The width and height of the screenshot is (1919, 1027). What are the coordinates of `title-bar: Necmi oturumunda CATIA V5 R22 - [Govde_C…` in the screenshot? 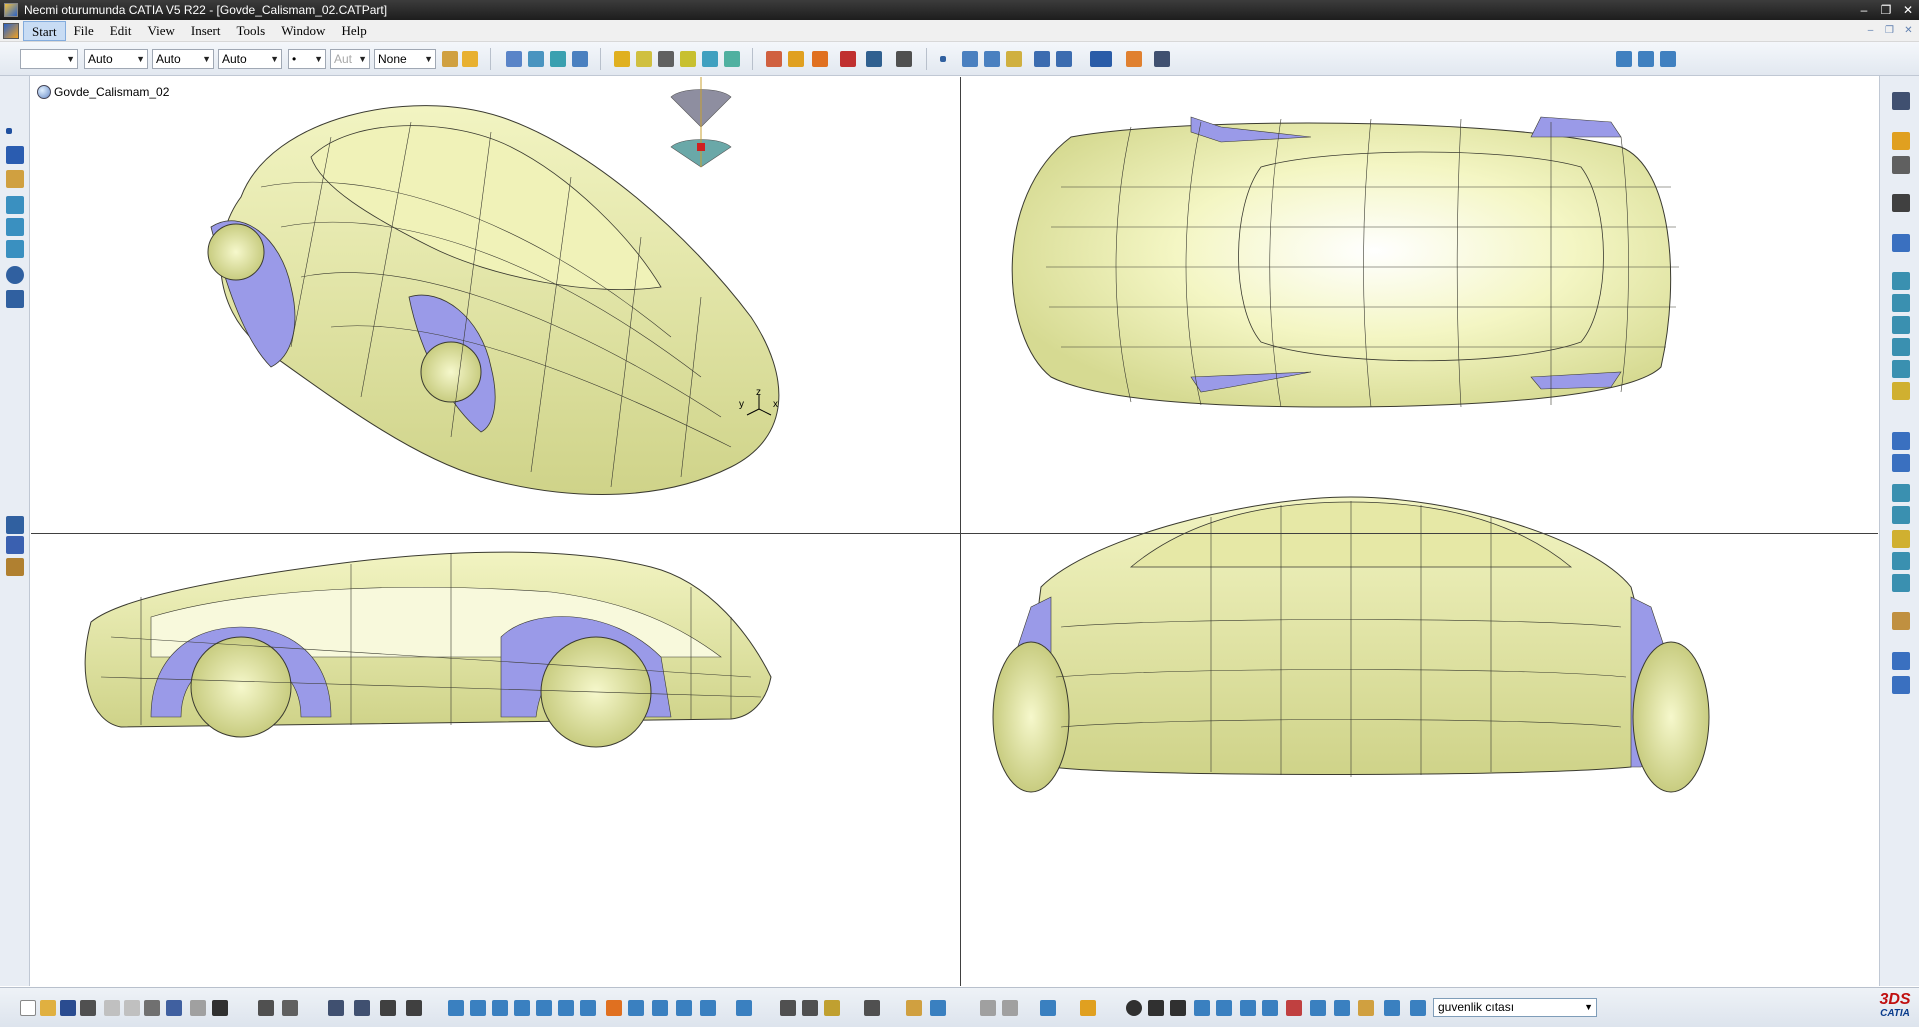 It's located at (959, 10).